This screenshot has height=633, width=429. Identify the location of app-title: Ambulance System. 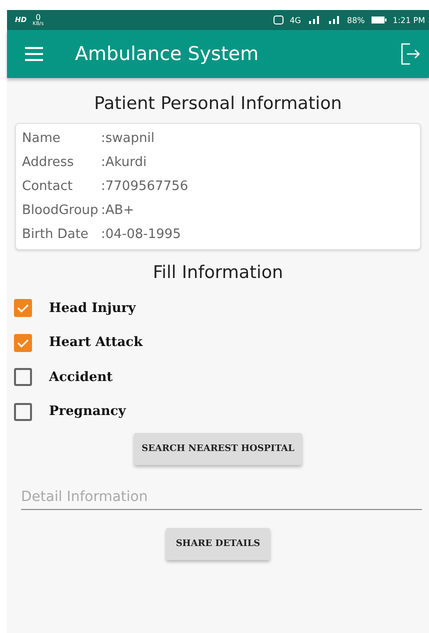
(167, 54).